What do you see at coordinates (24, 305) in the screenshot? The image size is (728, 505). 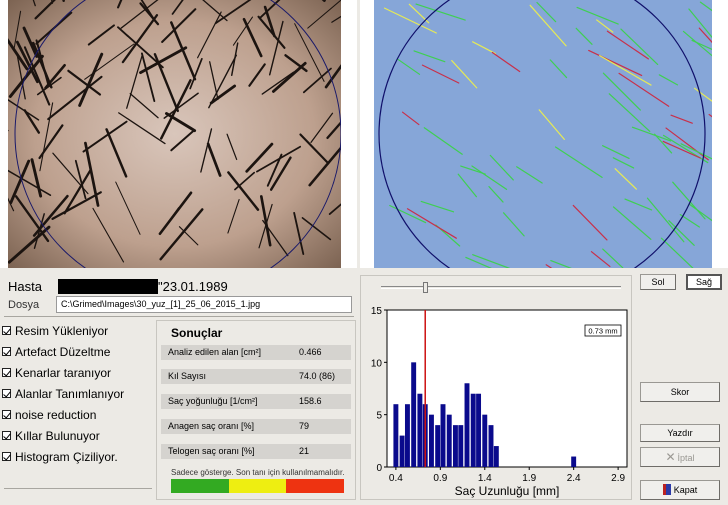 I see `file-label: Dosya` at bounding box center [24, 305].